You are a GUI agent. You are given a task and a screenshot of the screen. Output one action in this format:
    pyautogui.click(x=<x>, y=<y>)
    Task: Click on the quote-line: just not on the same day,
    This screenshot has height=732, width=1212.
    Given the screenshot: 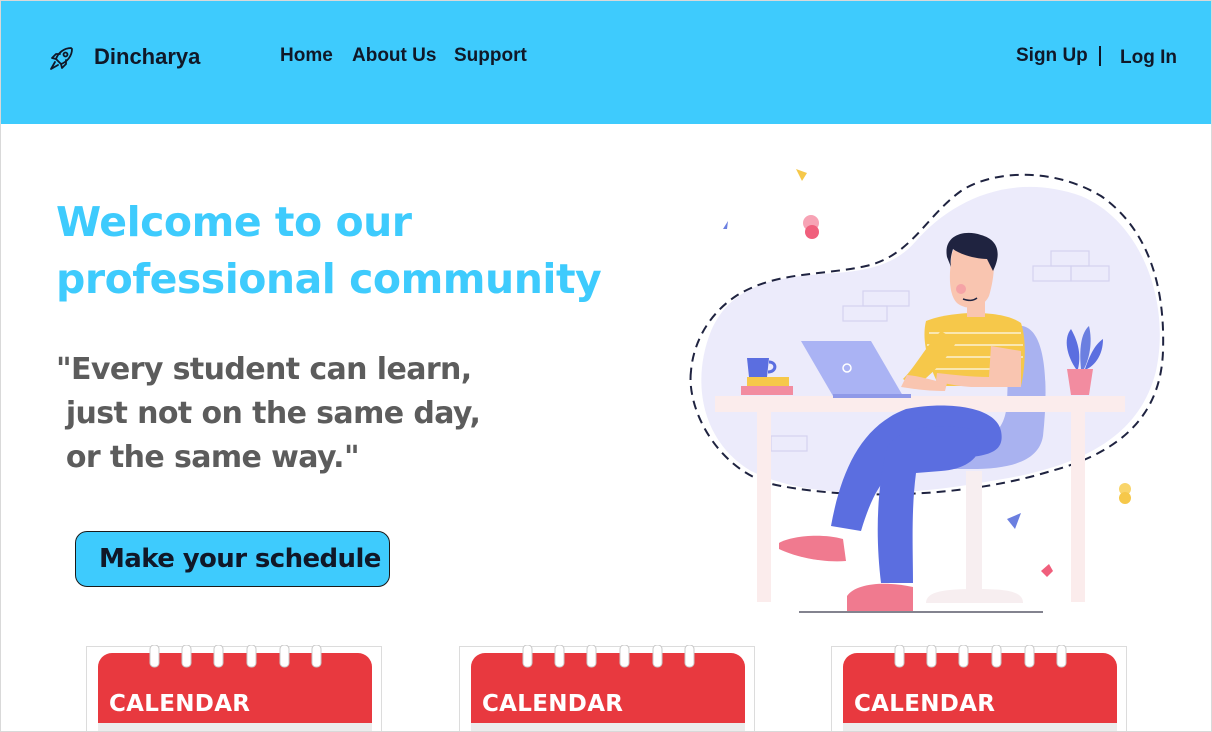 What is the action you would take?
    pyautogui.click(x=268, y=413)
    